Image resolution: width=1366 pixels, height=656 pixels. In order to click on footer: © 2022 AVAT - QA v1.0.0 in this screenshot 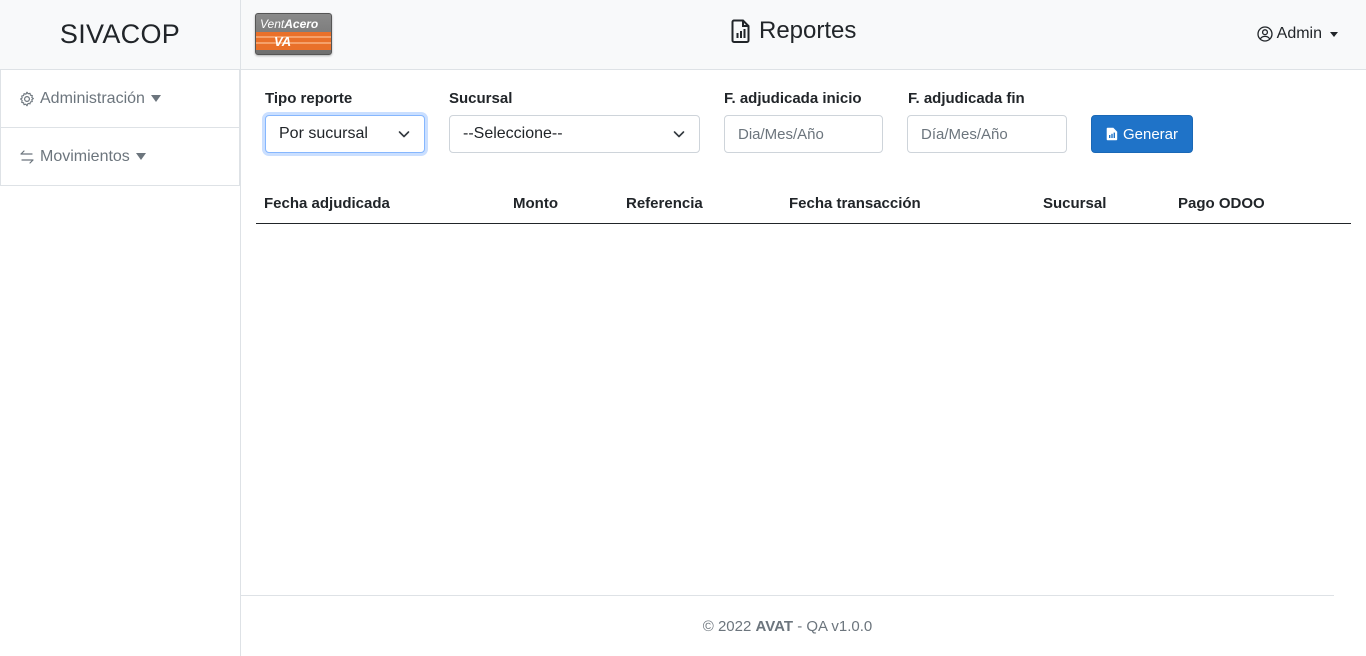, I will do `click(787, 626)`.